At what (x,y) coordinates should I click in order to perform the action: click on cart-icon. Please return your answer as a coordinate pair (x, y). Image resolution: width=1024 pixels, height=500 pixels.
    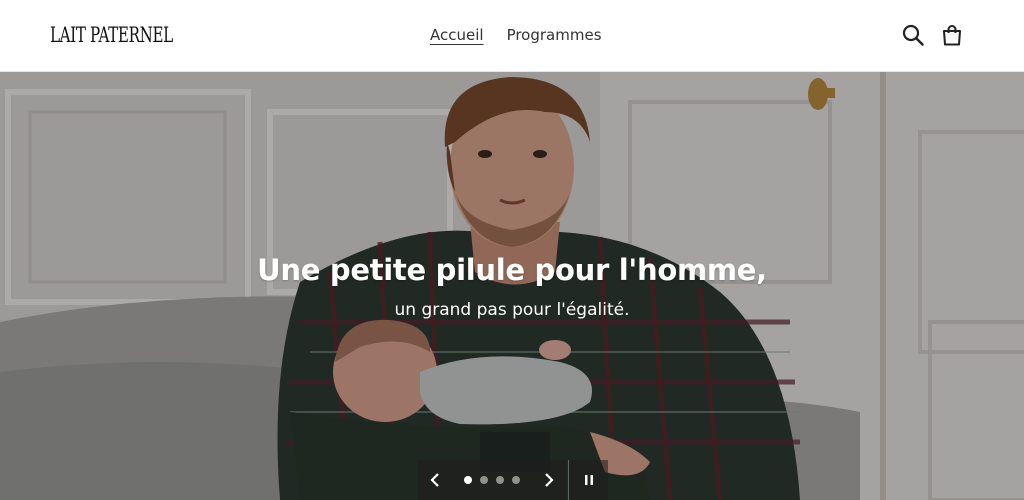
    Looking at the image, I should click on (952, 35).